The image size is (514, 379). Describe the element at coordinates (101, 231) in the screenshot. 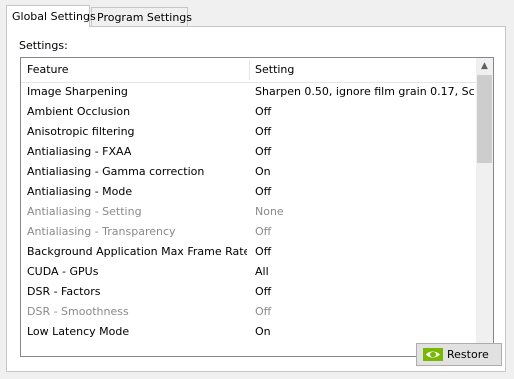

I see `feature-cell: Antialiasing - Transparency` at that location.